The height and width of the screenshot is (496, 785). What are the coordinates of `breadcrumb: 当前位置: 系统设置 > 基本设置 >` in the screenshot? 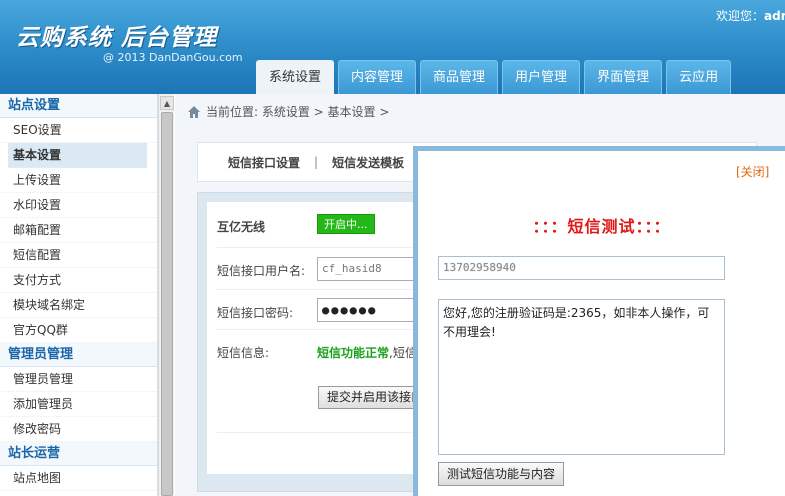 It's located at (288, 111).